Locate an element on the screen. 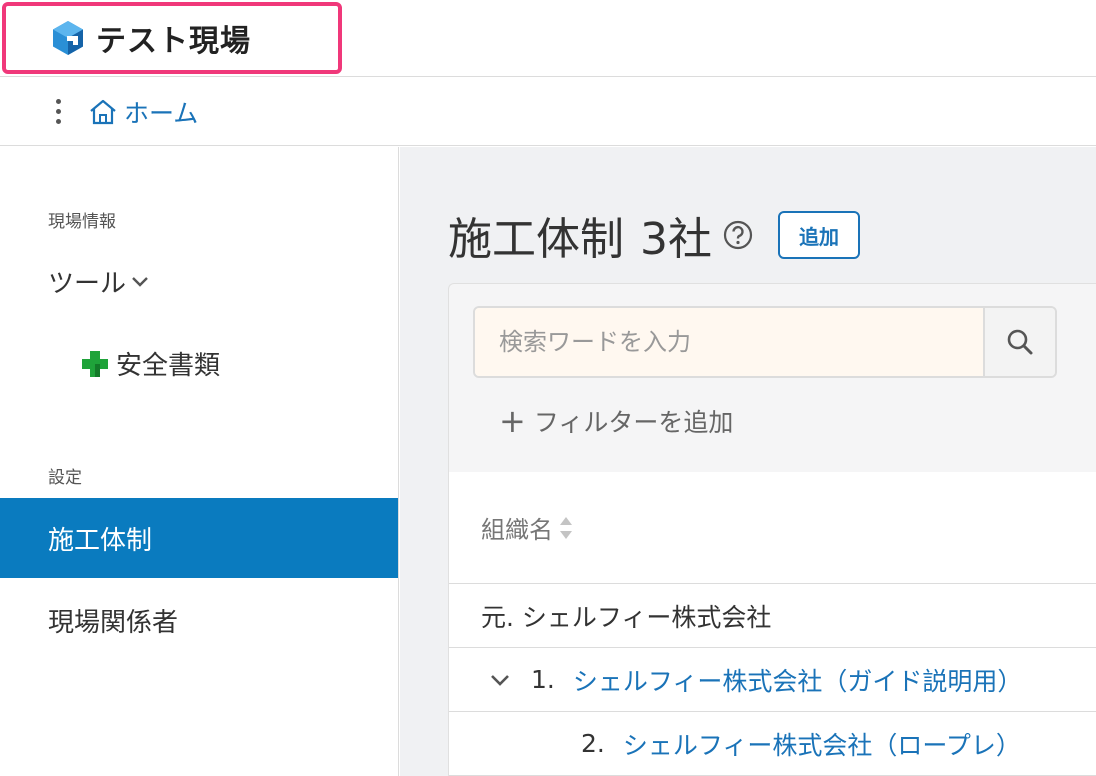  kebab-menu-icon is located at coordinates (58, 112).